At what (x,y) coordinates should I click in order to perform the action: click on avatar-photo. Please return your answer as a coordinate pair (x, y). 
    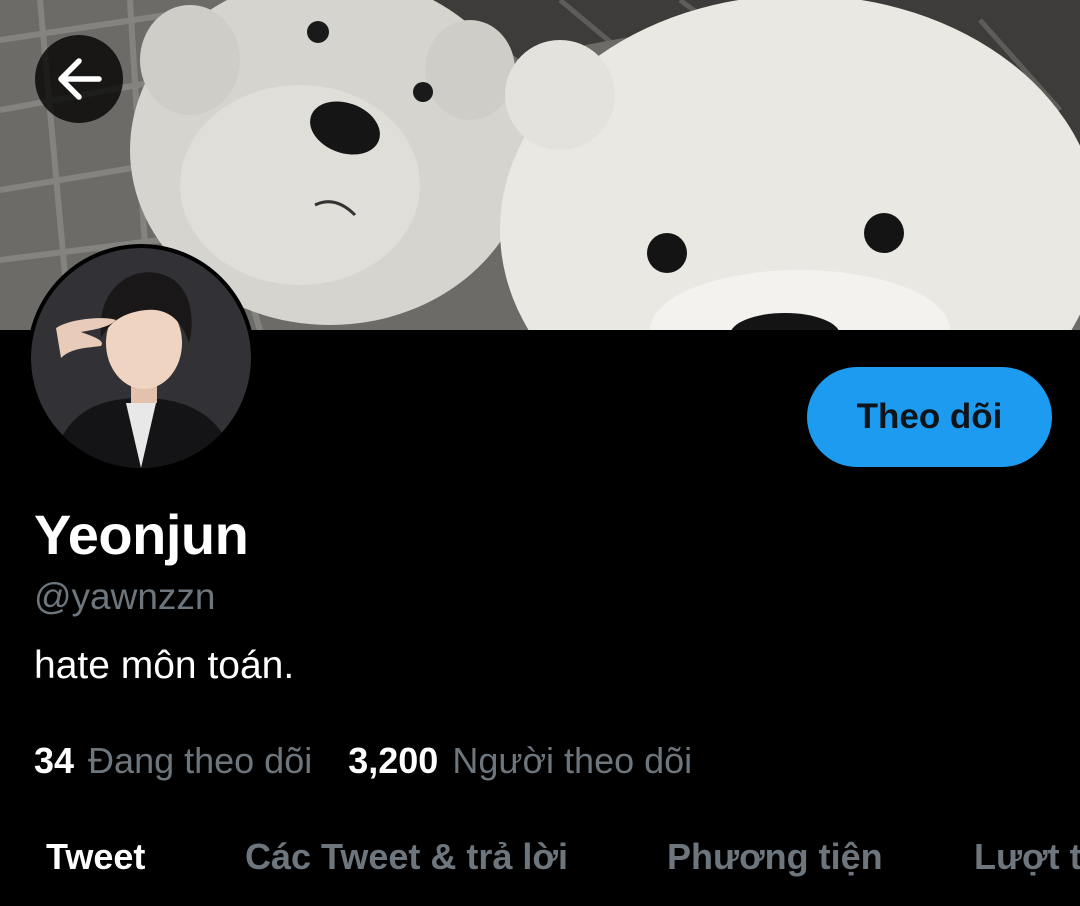
    Looking at the image, I should click on (141, 358).